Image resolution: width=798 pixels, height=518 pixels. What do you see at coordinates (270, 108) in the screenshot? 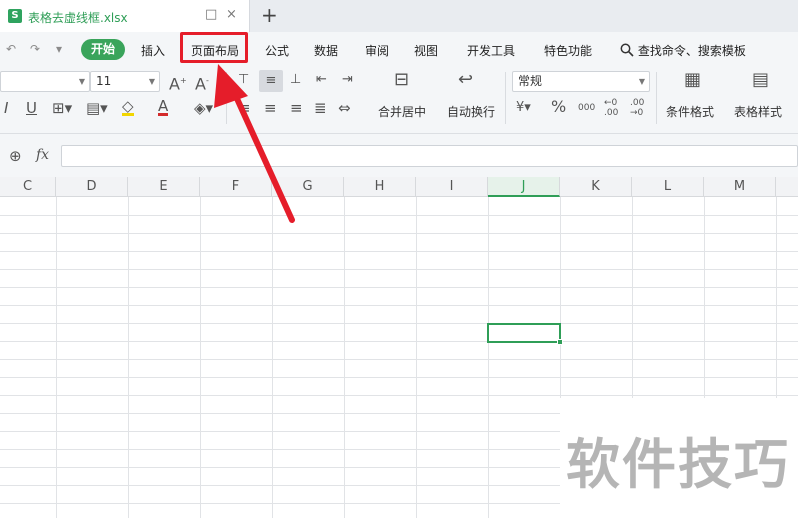
I see `align-center-icon: ≡` at bounding box center [270, 108].